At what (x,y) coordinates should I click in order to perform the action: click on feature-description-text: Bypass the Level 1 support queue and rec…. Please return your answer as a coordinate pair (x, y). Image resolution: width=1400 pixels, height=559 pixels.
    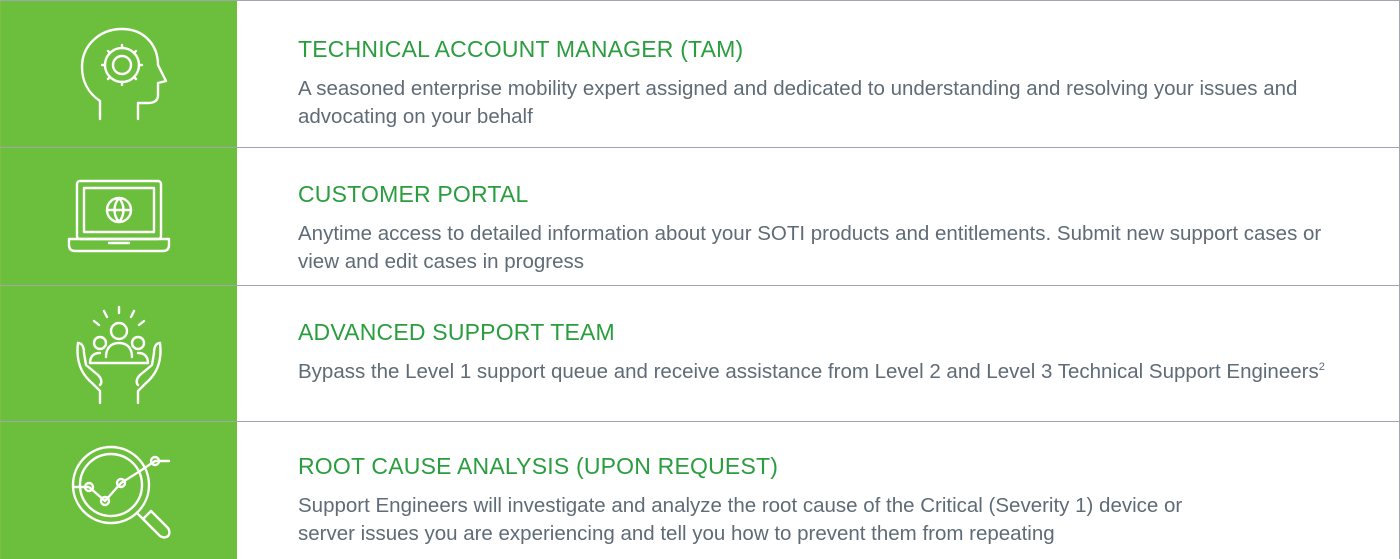
    Looking at the image, I should click on (808, 371).